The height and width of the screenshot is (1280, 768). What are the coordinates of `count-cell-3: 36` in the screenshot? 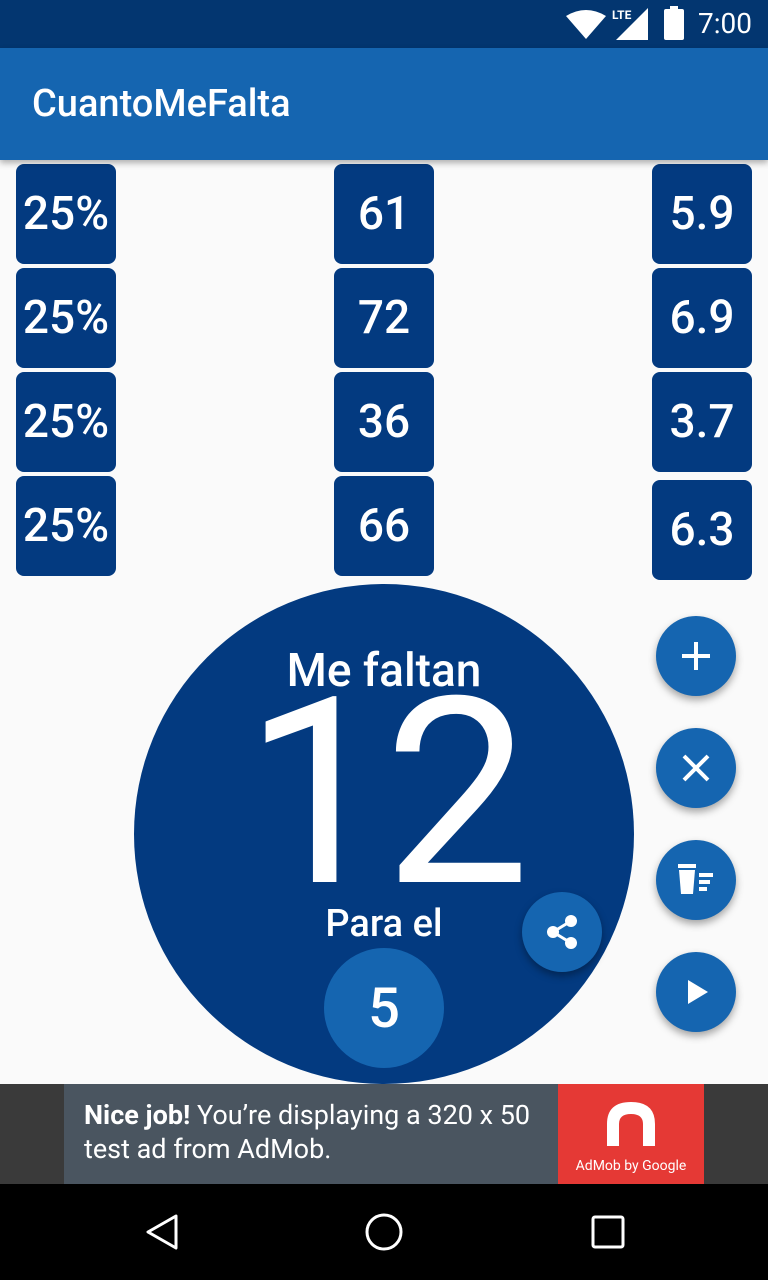 It's located at (384, 422).